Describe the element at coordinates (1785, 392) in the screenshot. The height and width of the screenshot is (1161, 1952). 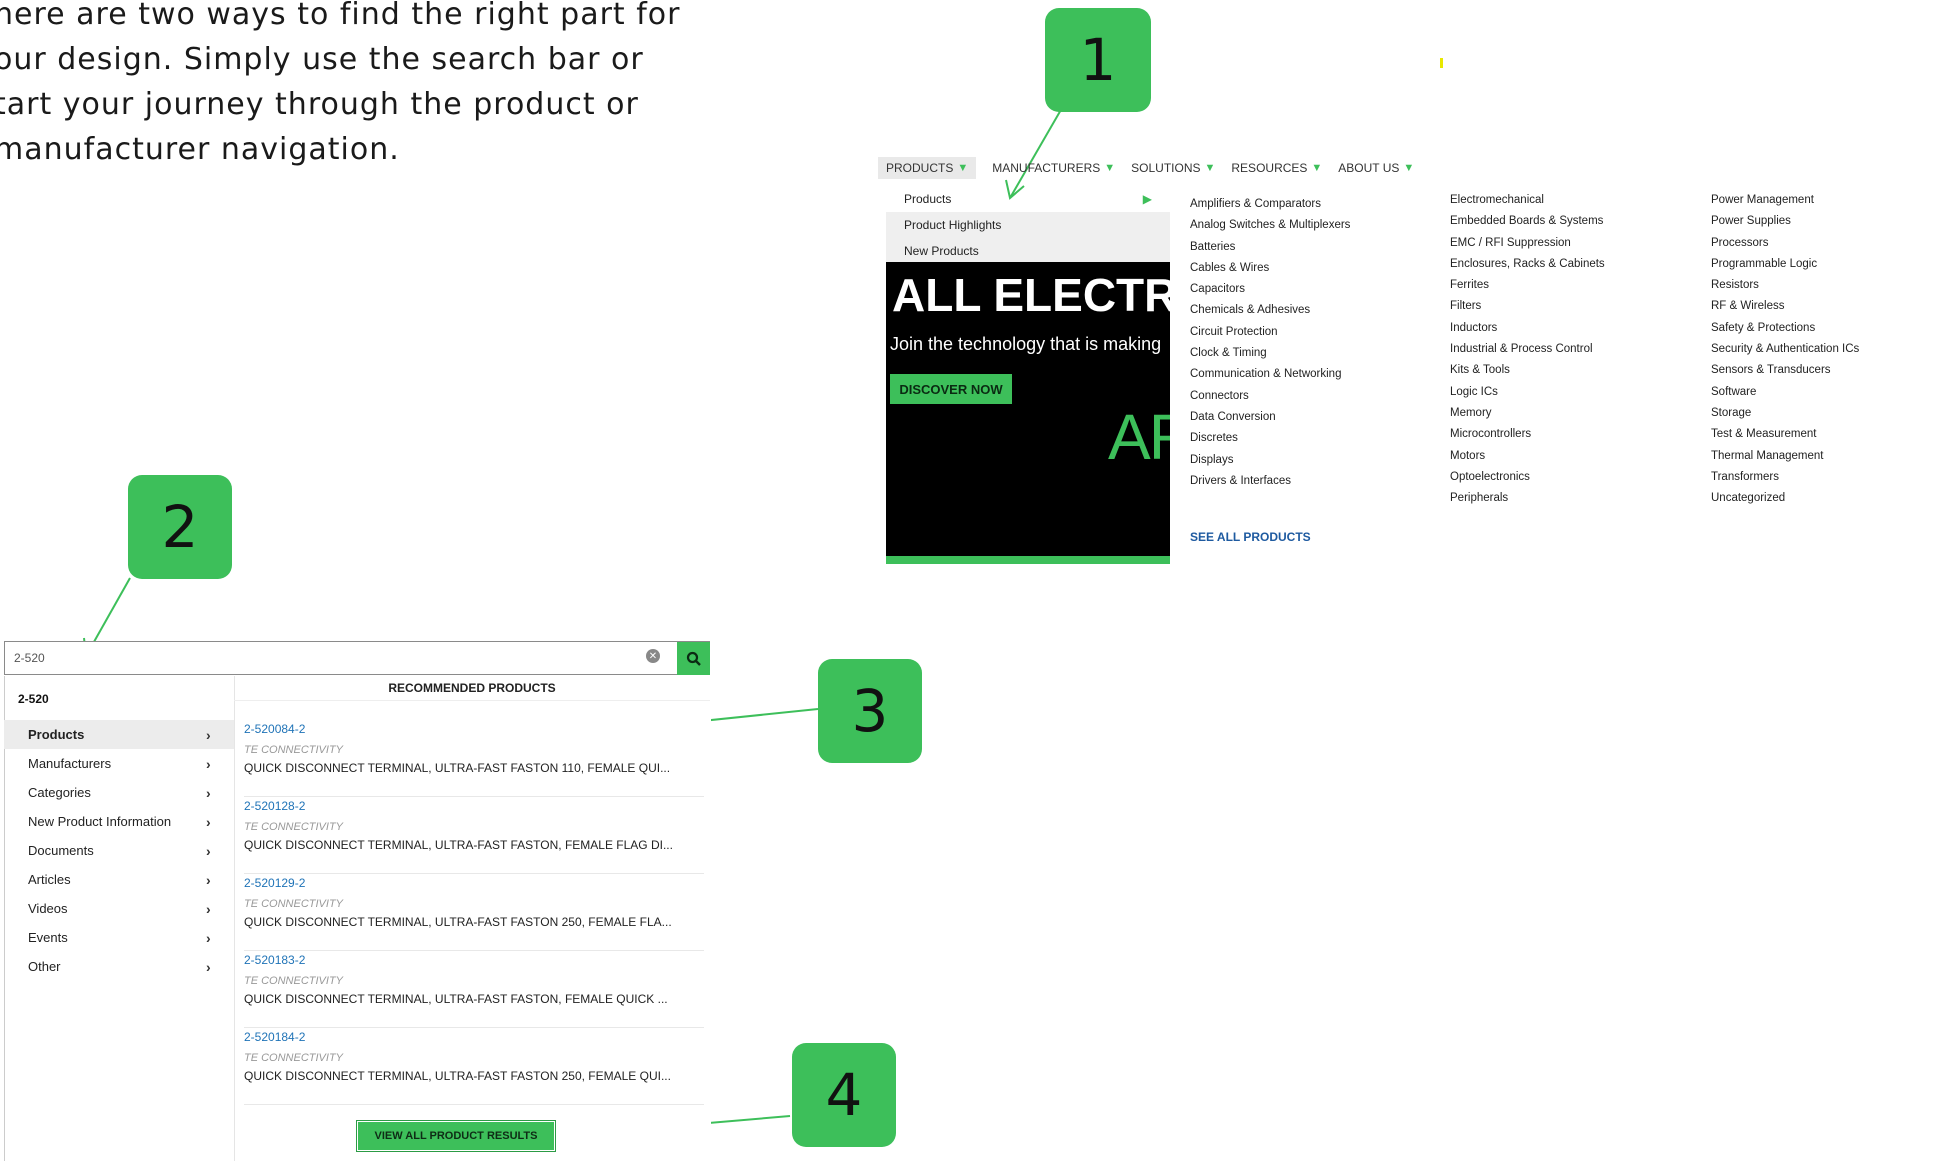
I see `category-link: Software` at that location.